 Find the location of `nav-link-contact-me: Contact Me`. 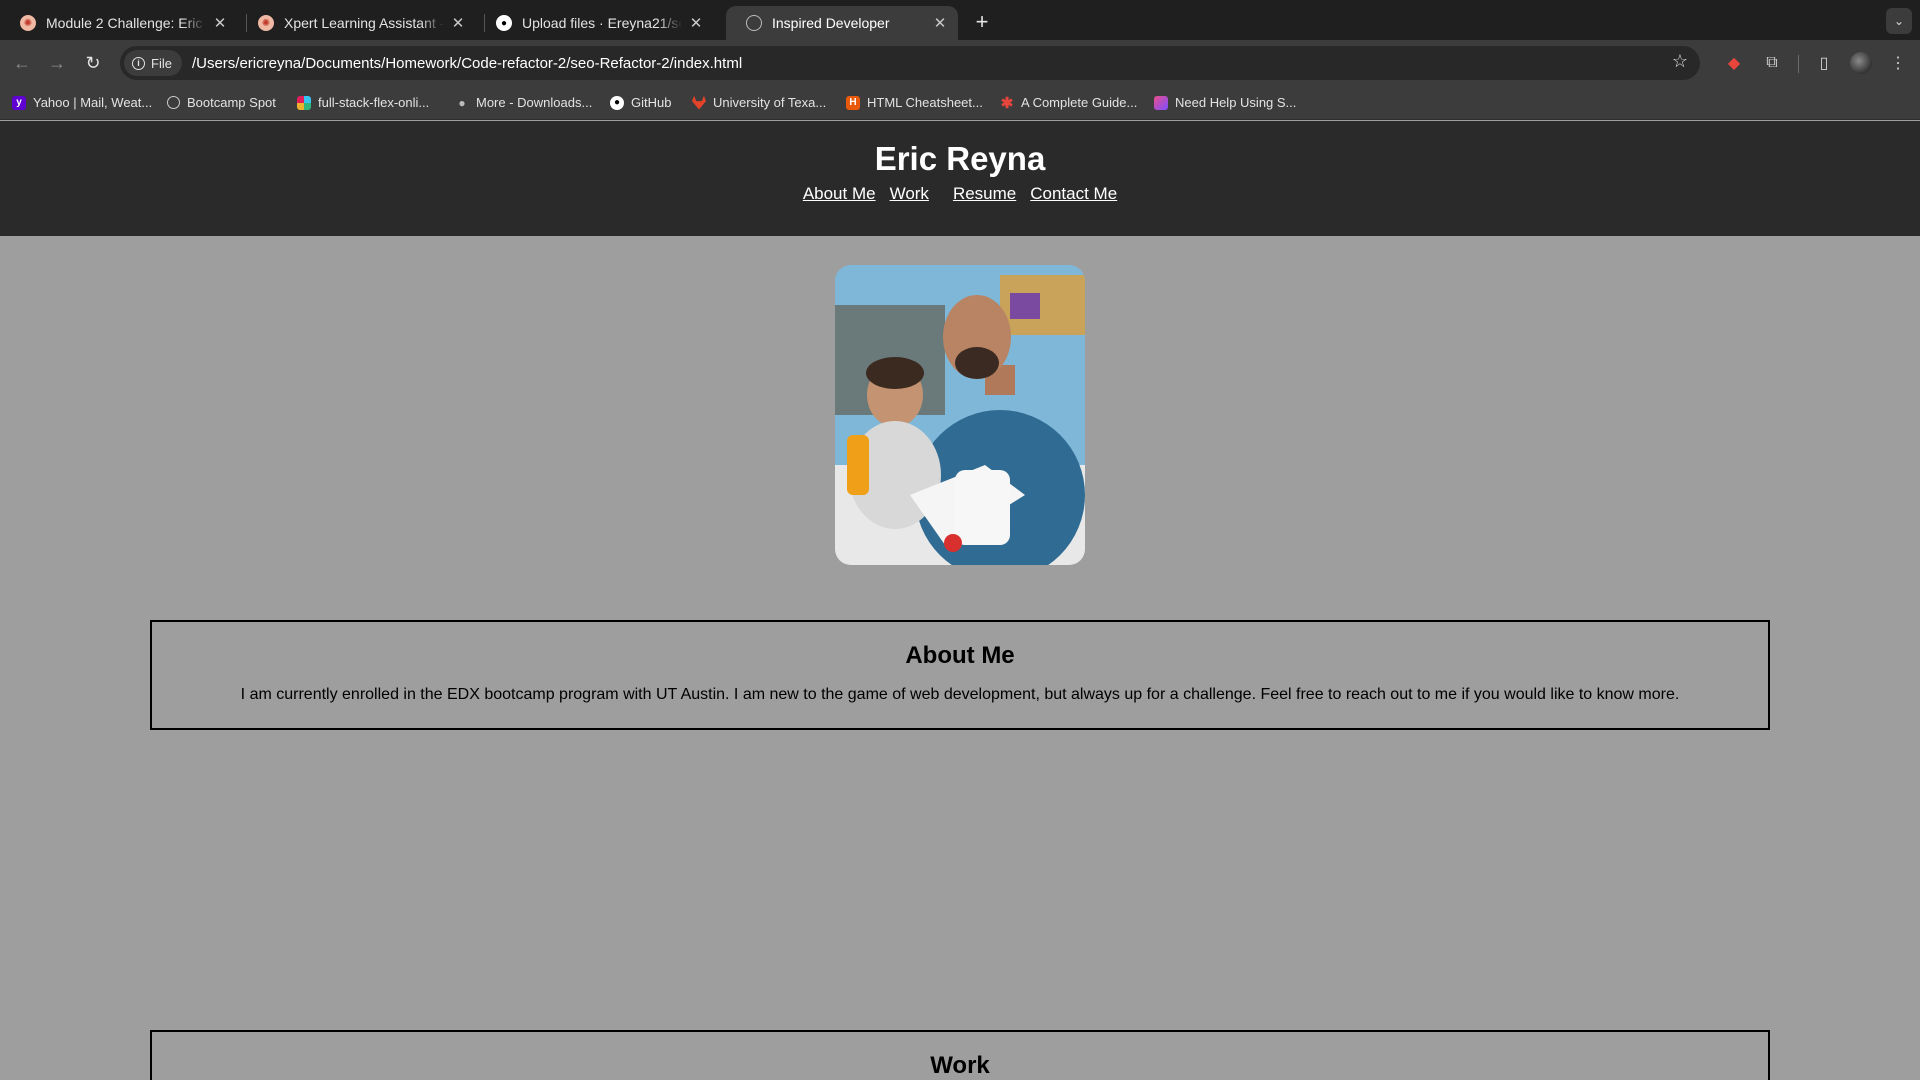

nav-link-contact-me: Contact Me is located at coordinates (1073, 194).